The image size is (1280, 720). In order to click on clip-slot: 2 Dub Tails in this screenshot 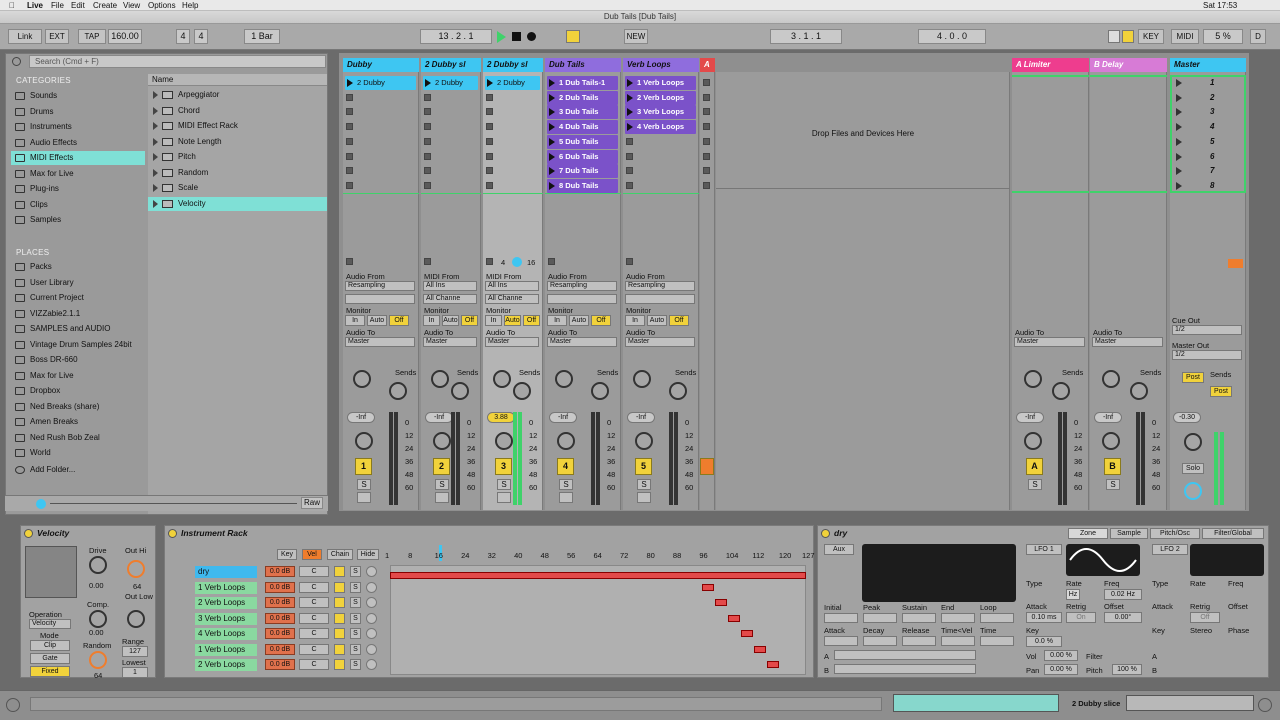, I will do `click(582, 97)`.